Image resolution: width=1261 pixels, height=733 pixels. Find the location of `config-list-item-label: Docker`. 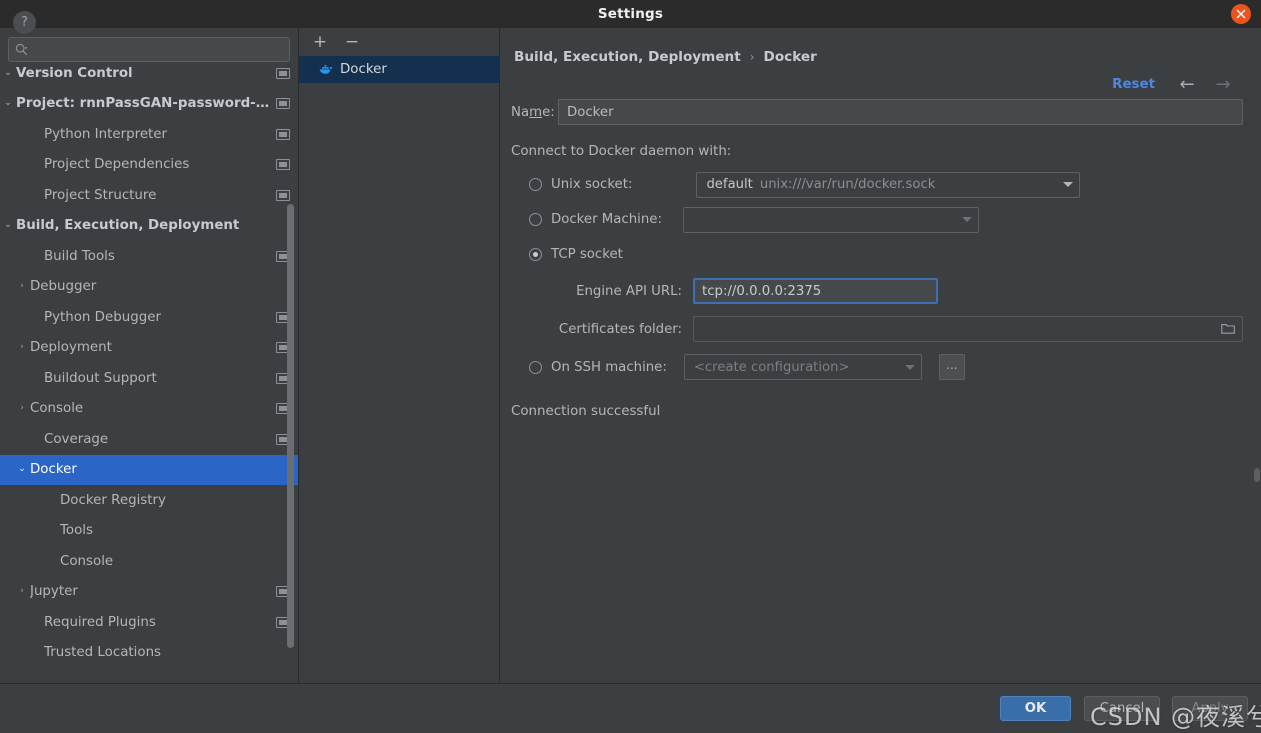

config-list-item-label: Docker is located at coordinates (363, 69).